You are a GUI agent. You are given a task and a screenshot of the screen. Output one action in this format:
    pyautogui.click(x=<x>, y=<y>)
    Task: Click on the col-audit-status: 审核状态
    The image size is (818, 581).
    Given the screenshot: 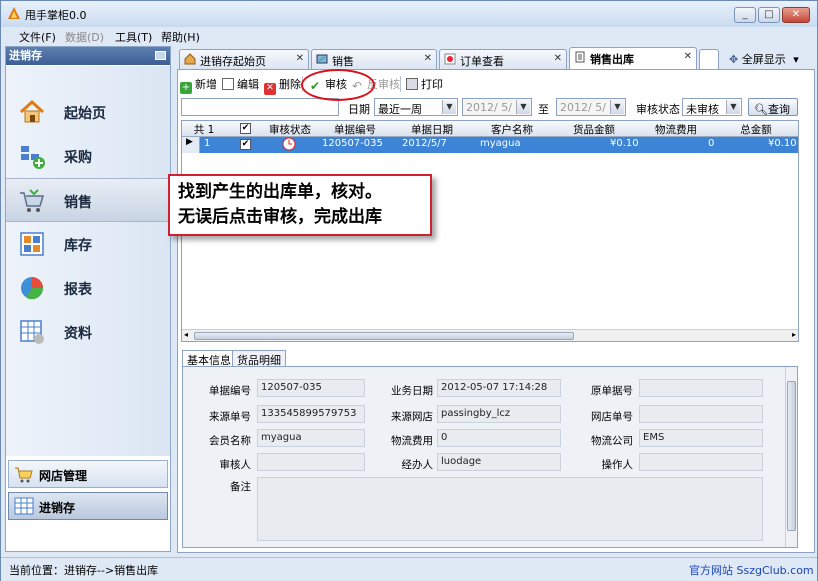 What is the action you would take?
    pyautogui.click(x=290, y=129)
    